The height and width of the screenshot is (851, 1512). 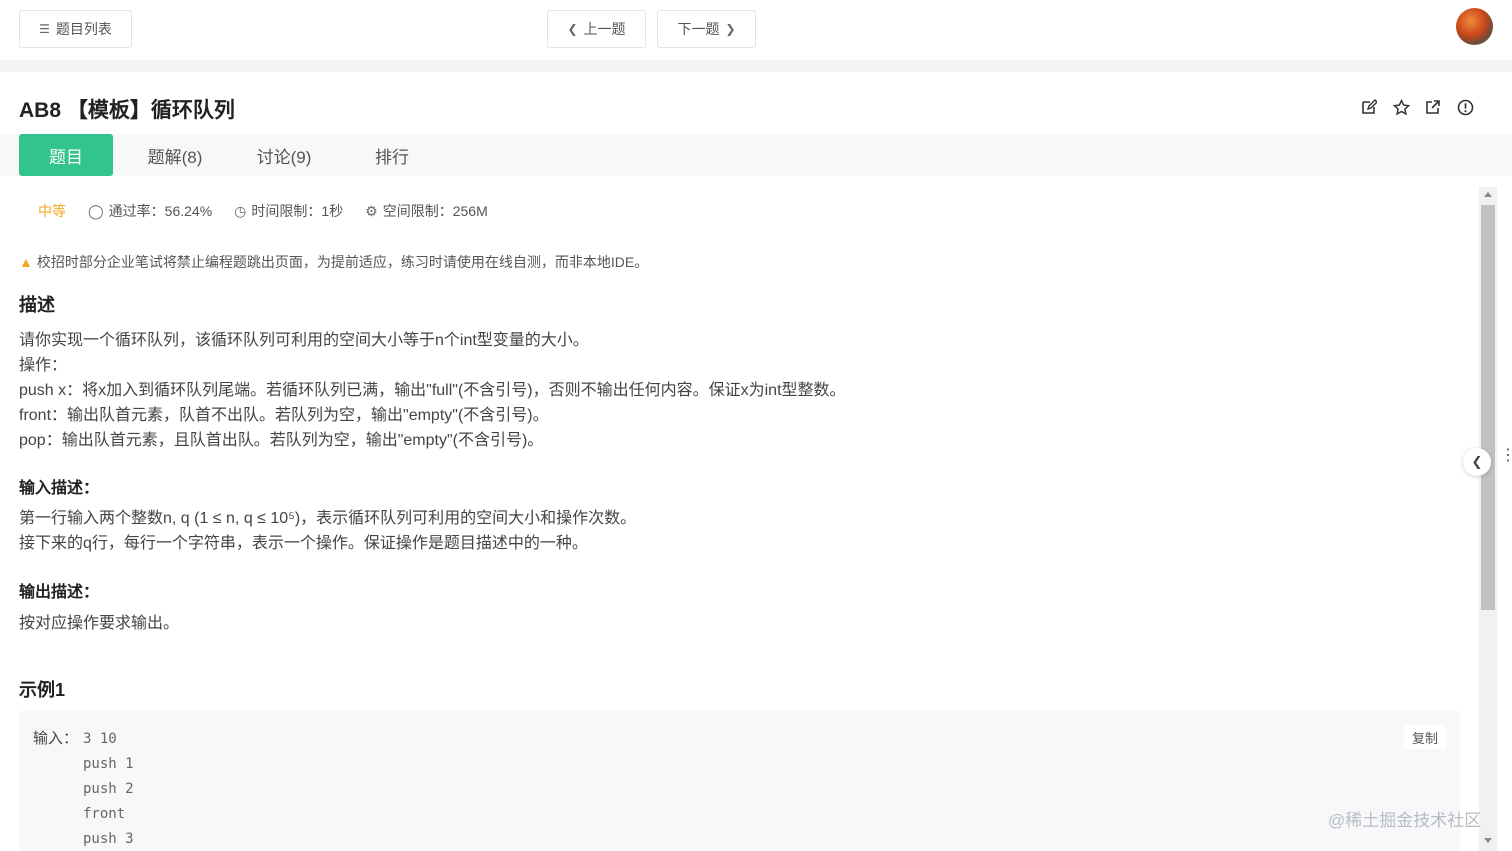 What do you see at coordinates (108, 839) in the screenshot?
I see `example-line: push 3` at bounding box center [108, 839].